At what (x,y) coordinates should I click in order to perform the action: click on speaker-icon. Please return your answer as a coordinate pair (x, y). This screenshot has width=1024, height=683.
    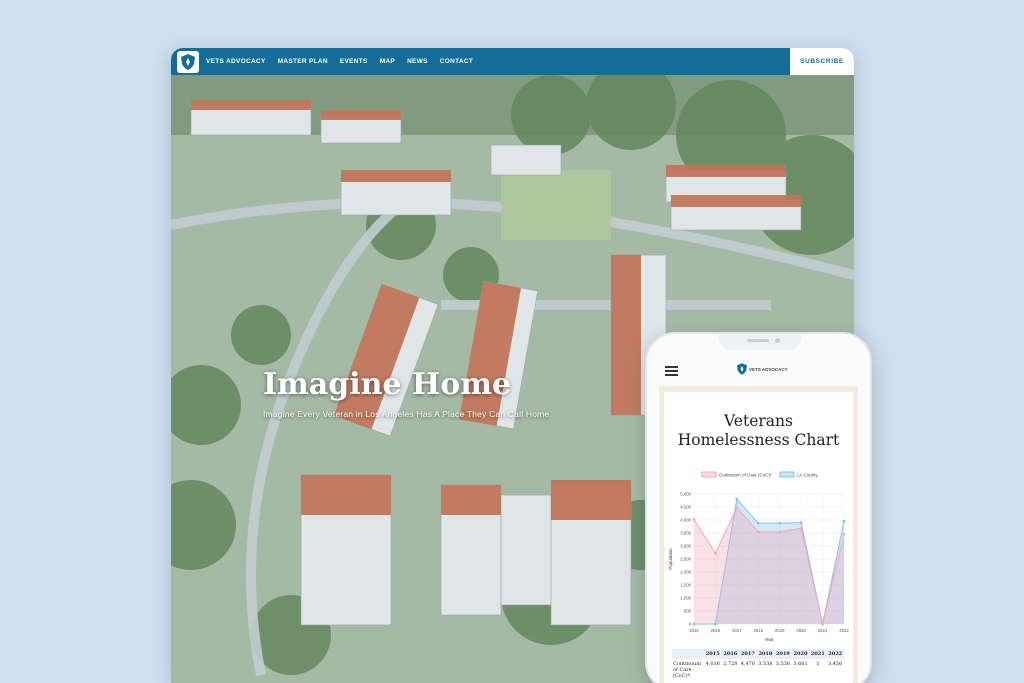
    Looking at the image, I should click on (758, 340).